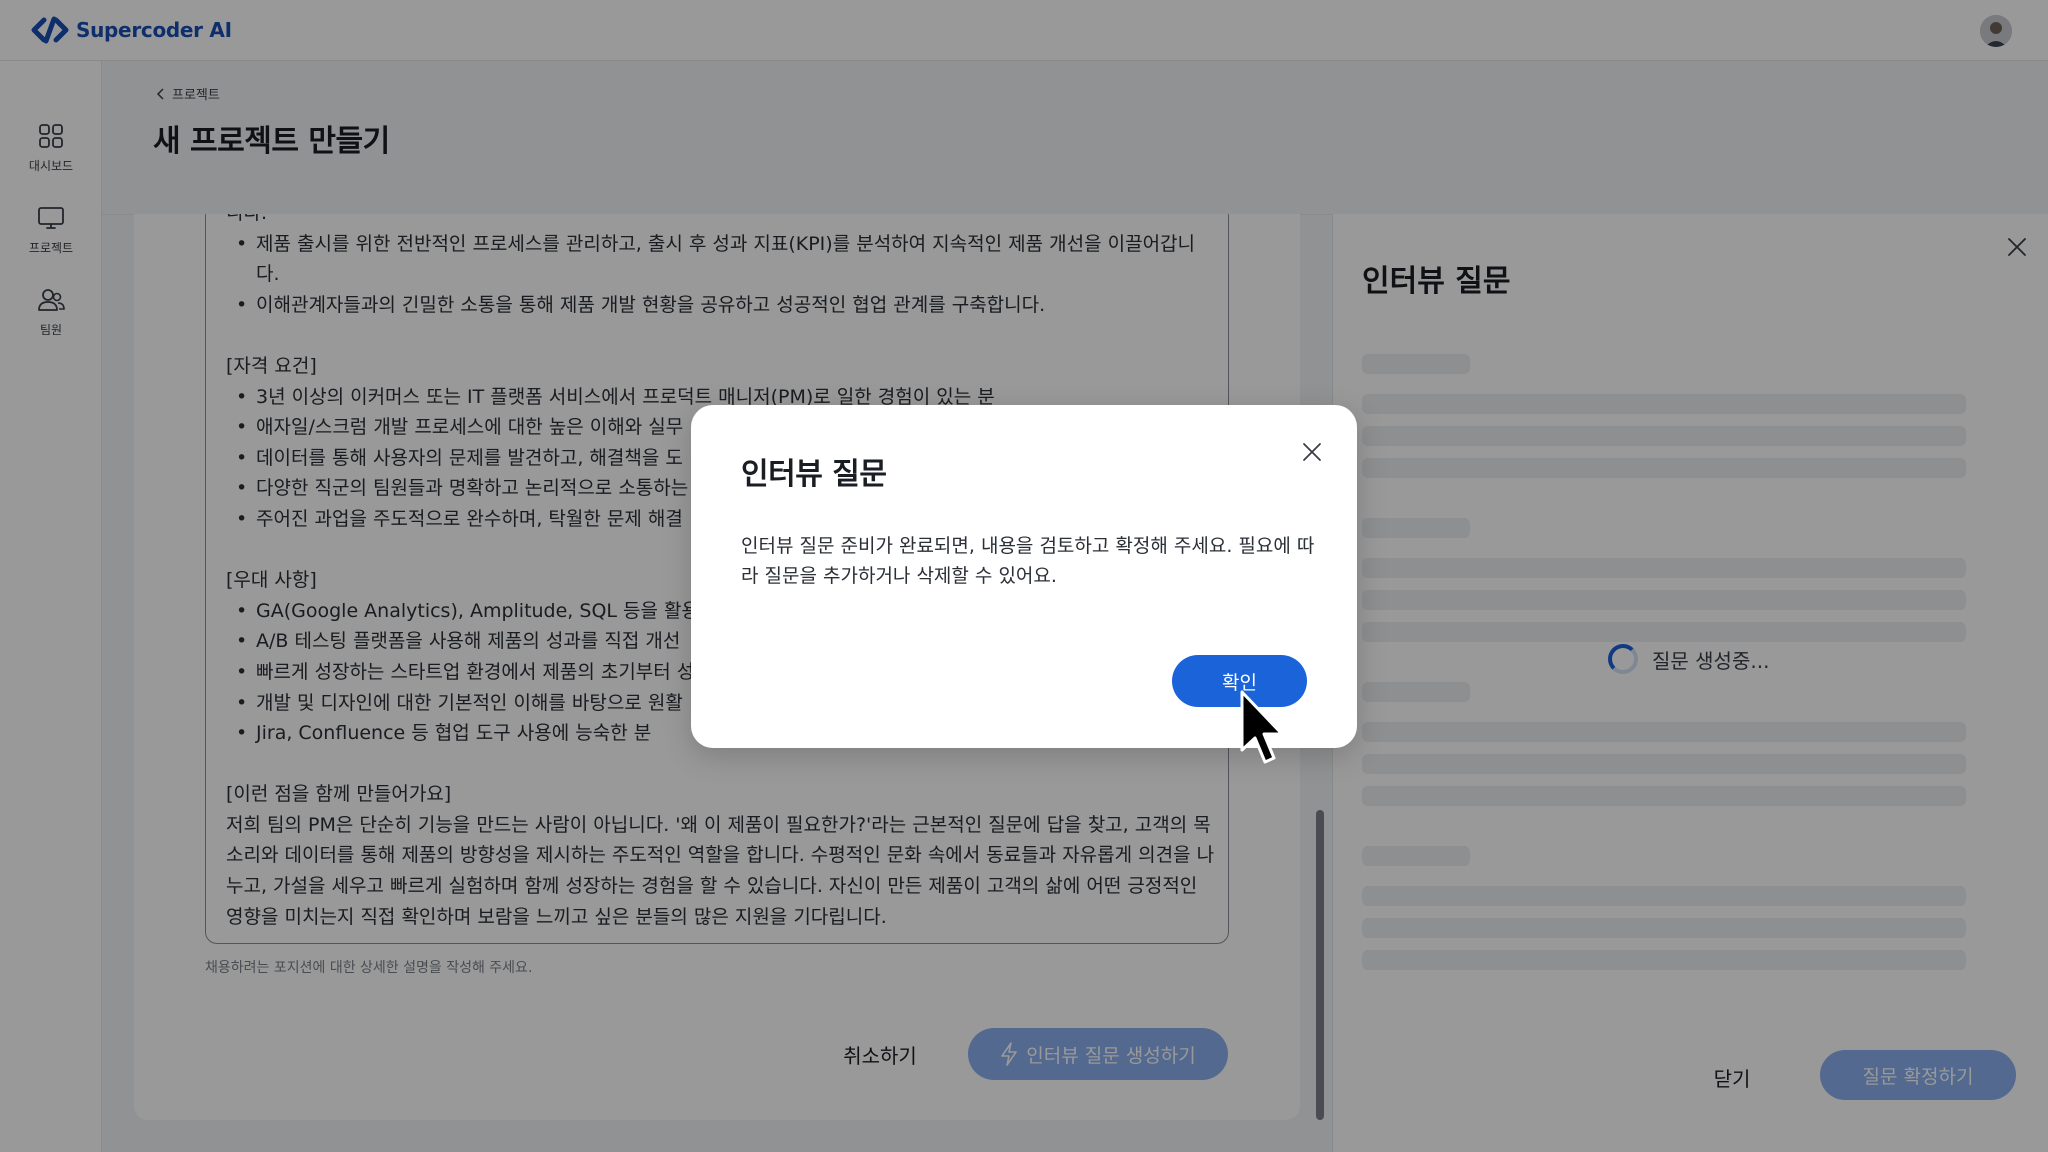 This screenshot has width=2048, height=1152. I want to click on close-icon, so click(1312, 452).